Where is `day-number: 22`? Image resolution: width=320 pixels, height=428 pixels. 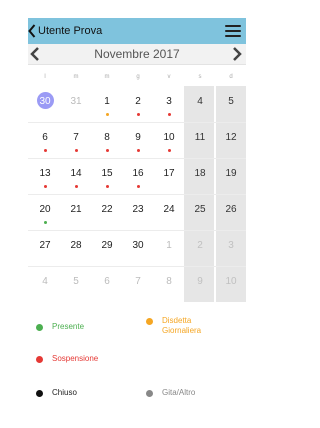 day-number: 22 is located at coordinates (107, 209).